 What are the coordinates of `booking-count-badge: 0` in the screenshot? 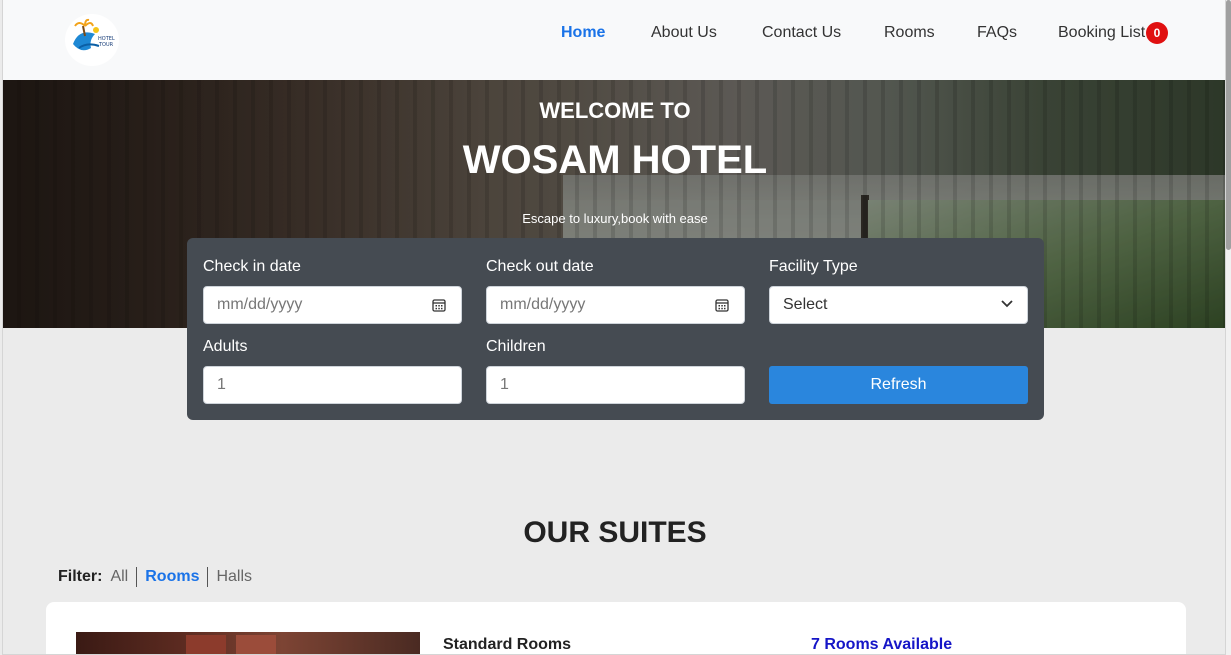 It's located at (1157, 33).